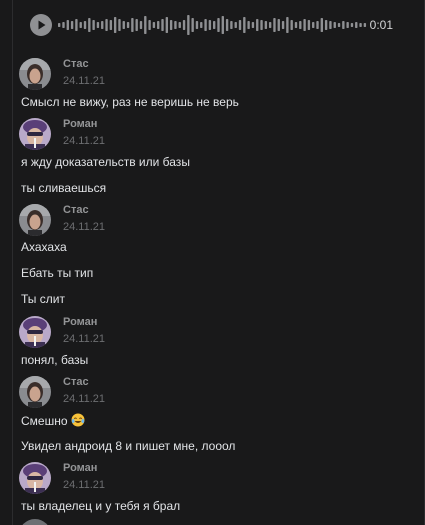 Image resolution: width=425 pixels, height=525 pixels. I want to click on left-divider, so click(12, 262).